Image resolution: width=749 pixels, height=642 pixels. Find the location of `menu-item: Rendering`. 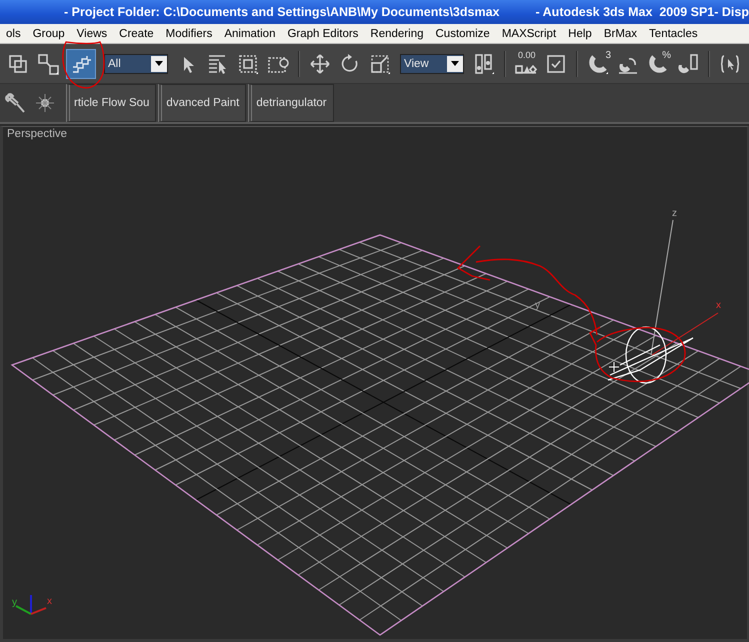

menu-item: Rendering is located at coordinates (397, 34).